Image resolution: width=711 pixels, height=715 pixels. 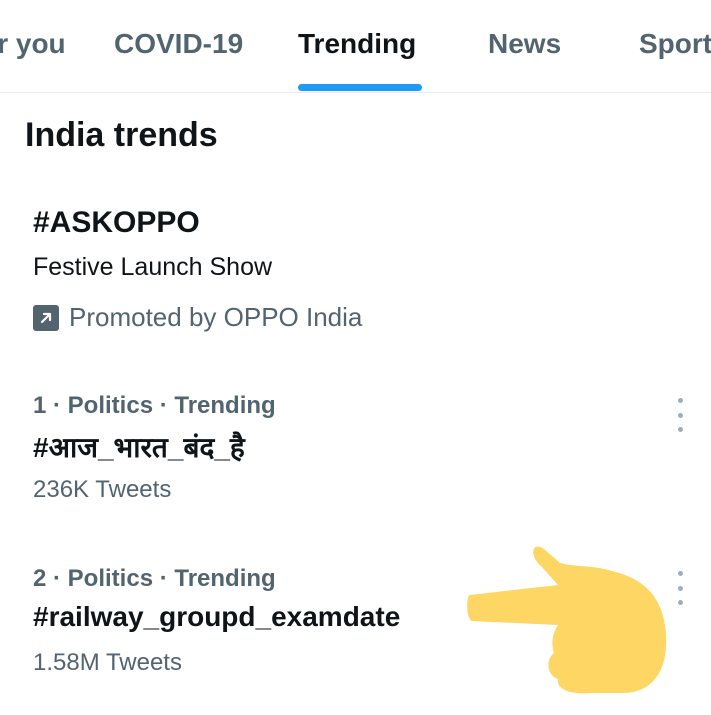 What do you see at coordinates (33, 44) in the screenshot?
I see `tab-for-you: For you` at bounding box center [33, 44].